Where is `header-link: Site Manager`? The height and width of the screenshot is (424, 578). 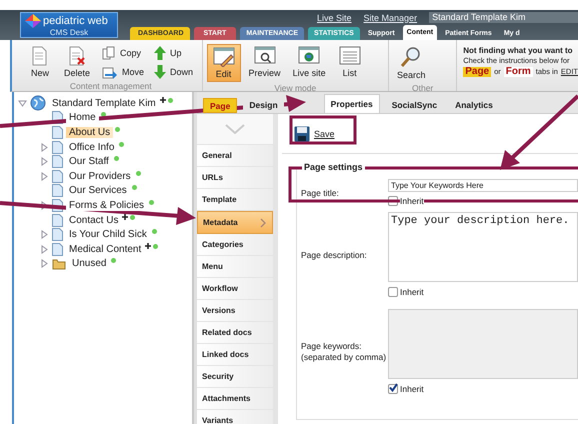 header-link: Site Manager is located at coordinates (391, 17).